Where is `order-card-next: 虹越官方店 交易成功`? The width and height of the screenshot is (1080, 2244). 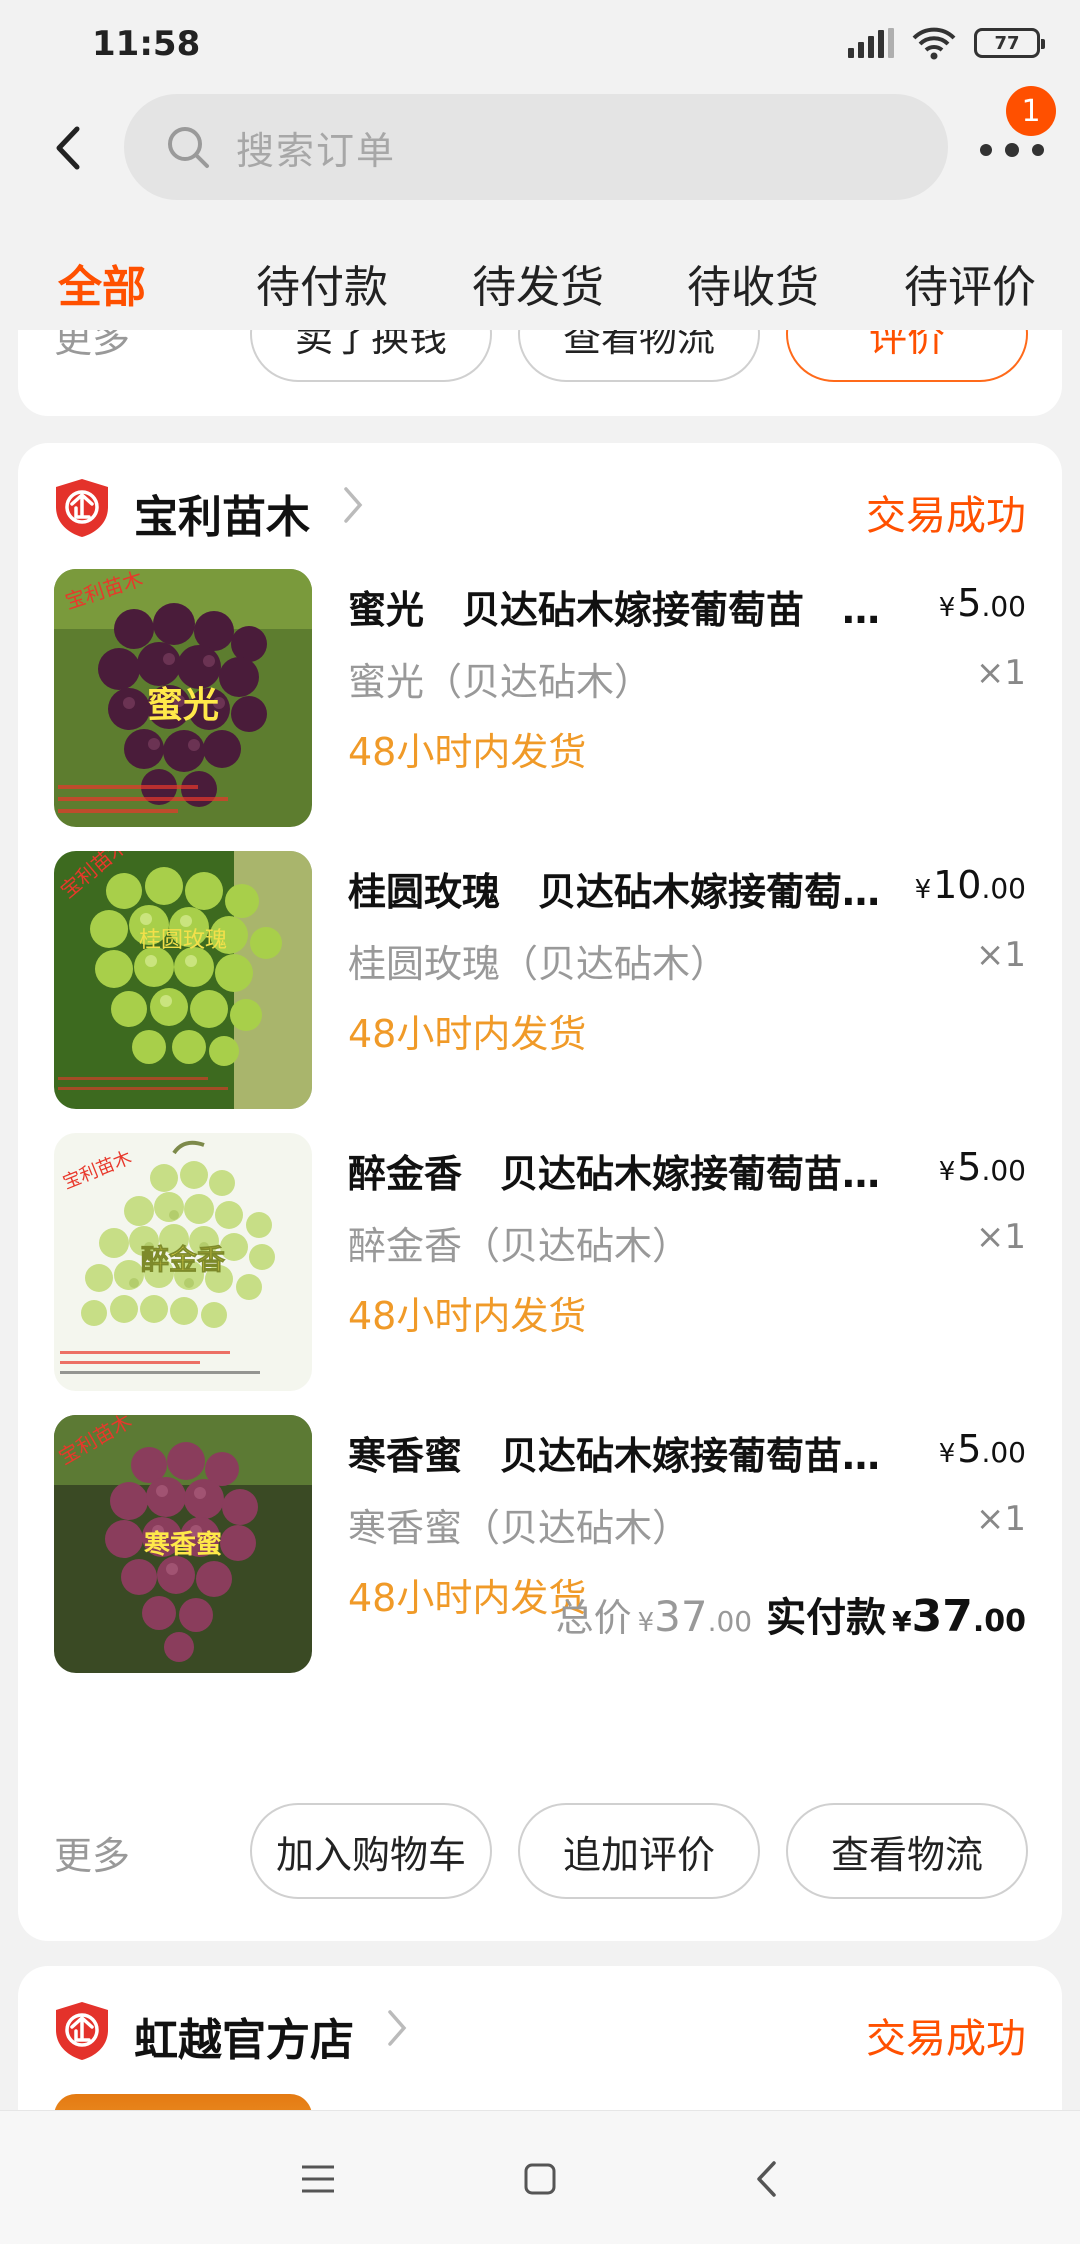 order-card-next: 虹越官方店 交易成功 is located at coordinates (540, 2038).